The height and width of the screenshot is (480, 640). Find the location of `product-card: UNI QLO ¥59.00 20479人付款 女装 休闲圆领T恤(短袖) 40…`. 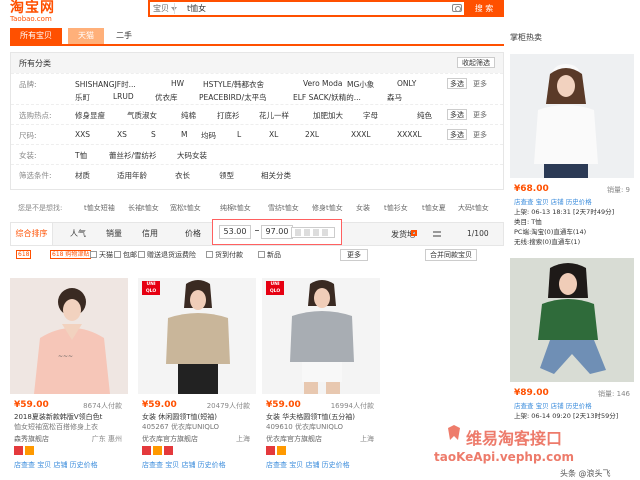

product-card: UNI QLO ¥59.00 20479人付款 女装 休闲圆领T恤(短袖) 40… is located at coordinates (197, 378).